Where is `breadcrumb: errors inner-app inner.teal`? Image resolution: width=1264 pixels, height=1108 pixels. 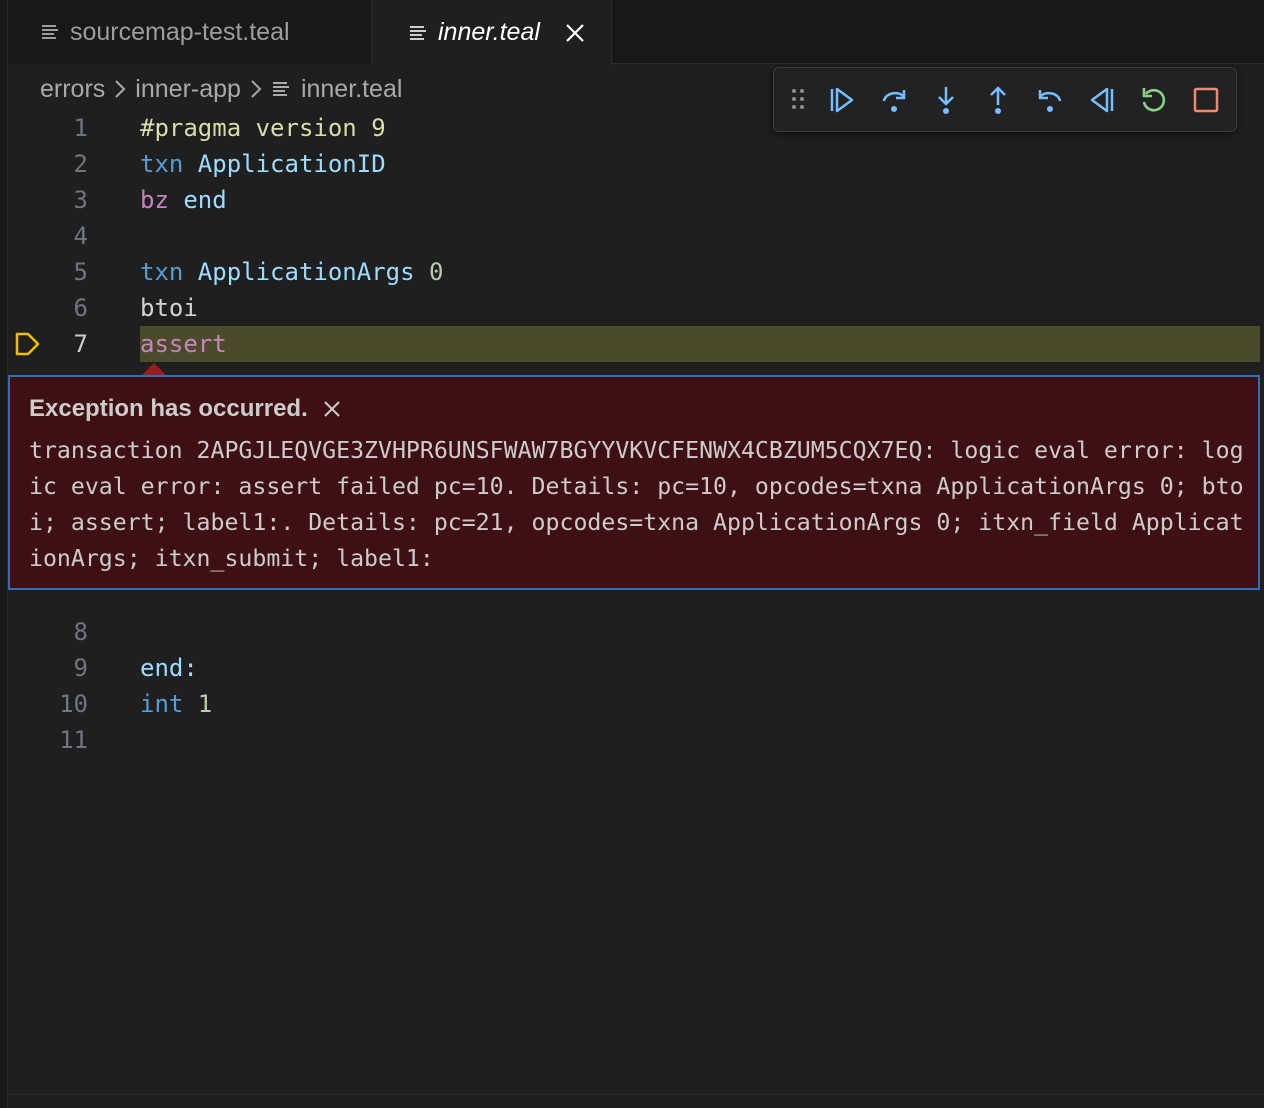 breadcrumb: errors inner-app inner.teal is located at coordinates (221, 89).